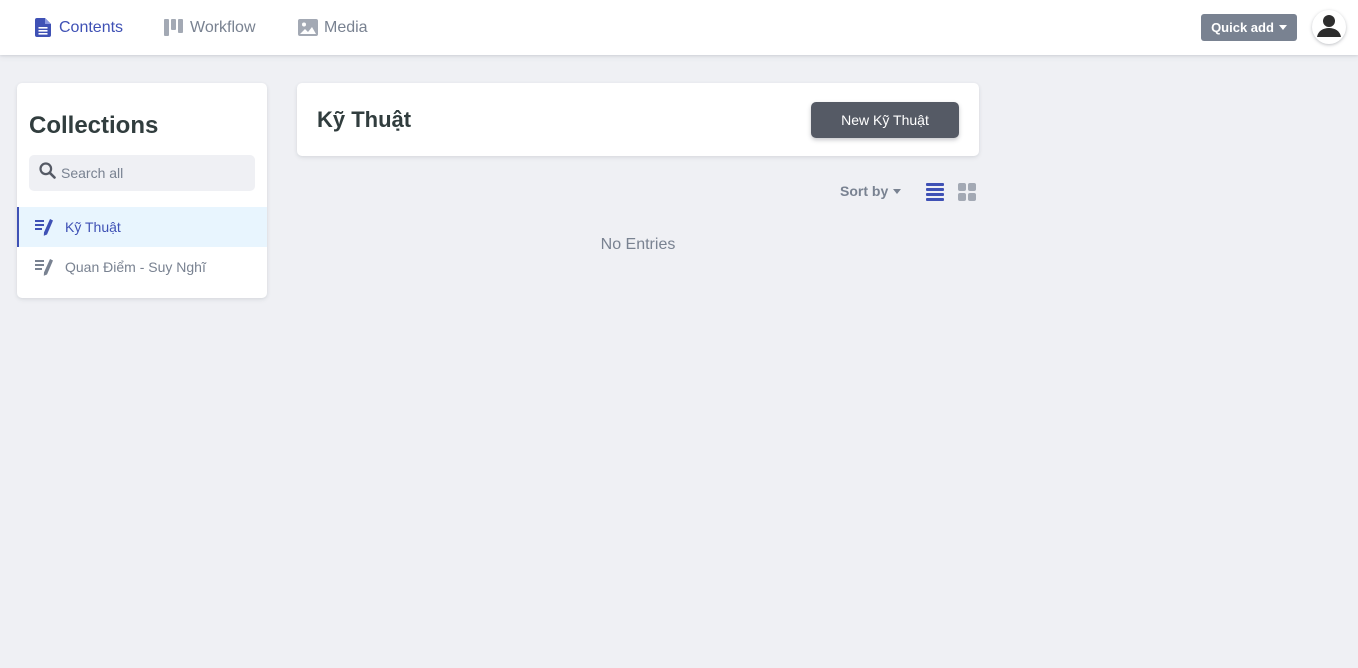 The image size is (1358, 668). Describe the element at coordinates (223, 27) in the screenshot. I see `nav-workflow-label: Workflow` at that location.